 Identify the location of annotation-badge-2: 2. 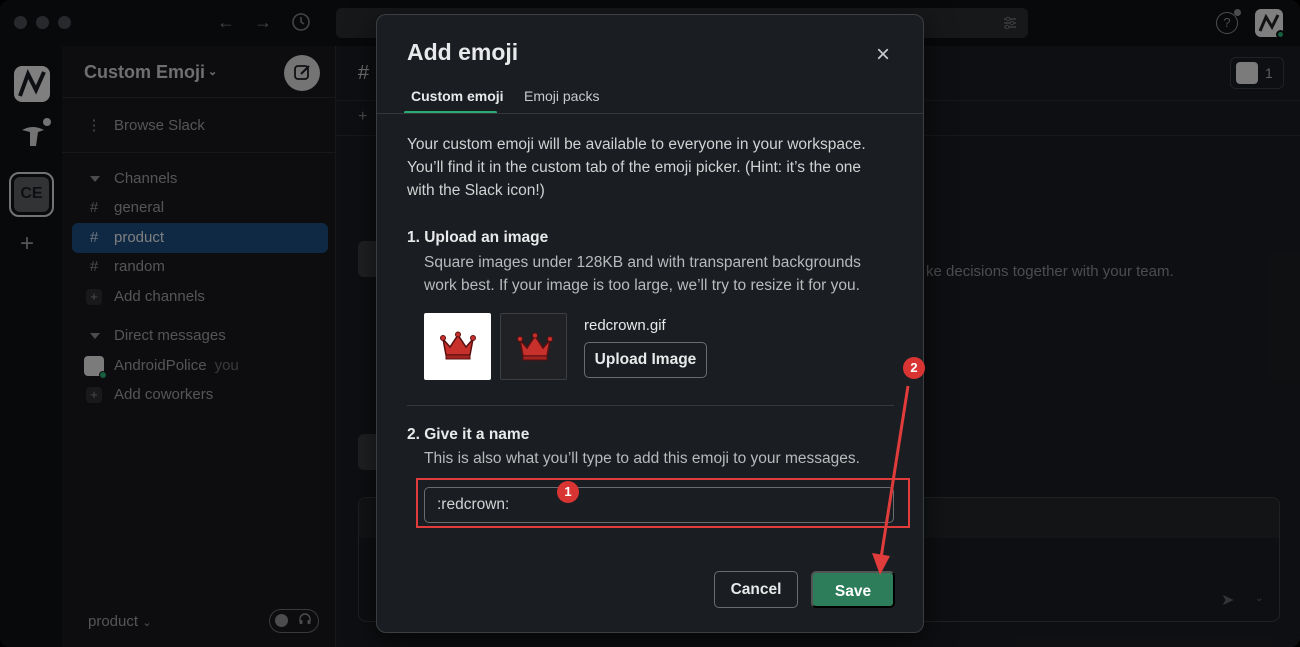
(914, 368).